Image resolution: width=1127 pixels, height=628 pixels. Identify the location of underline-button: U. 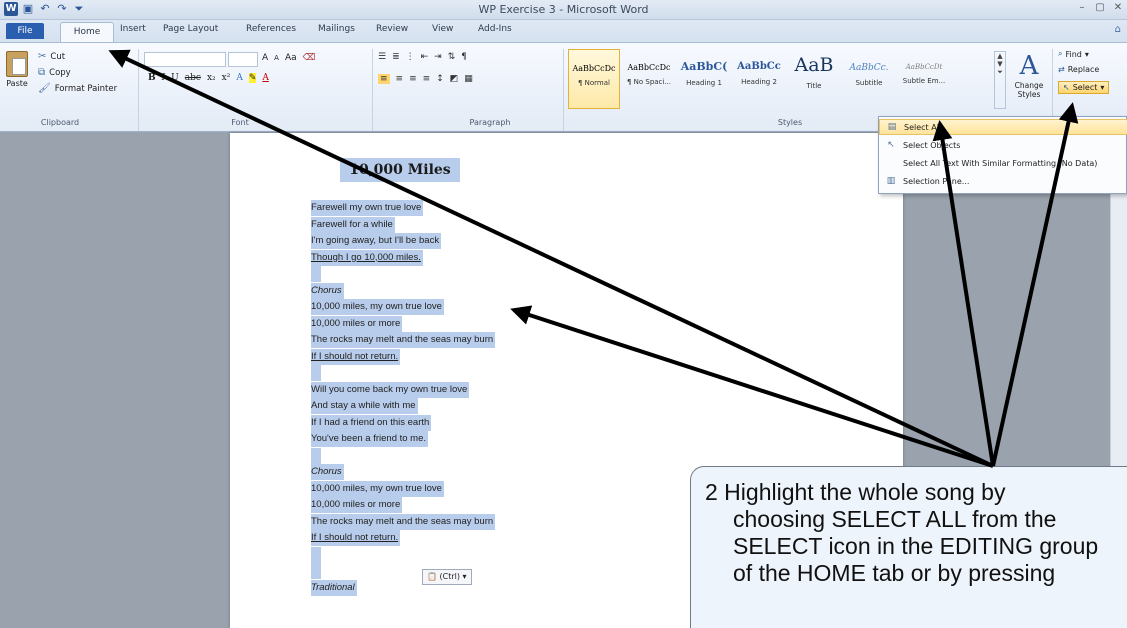
(175, 78).